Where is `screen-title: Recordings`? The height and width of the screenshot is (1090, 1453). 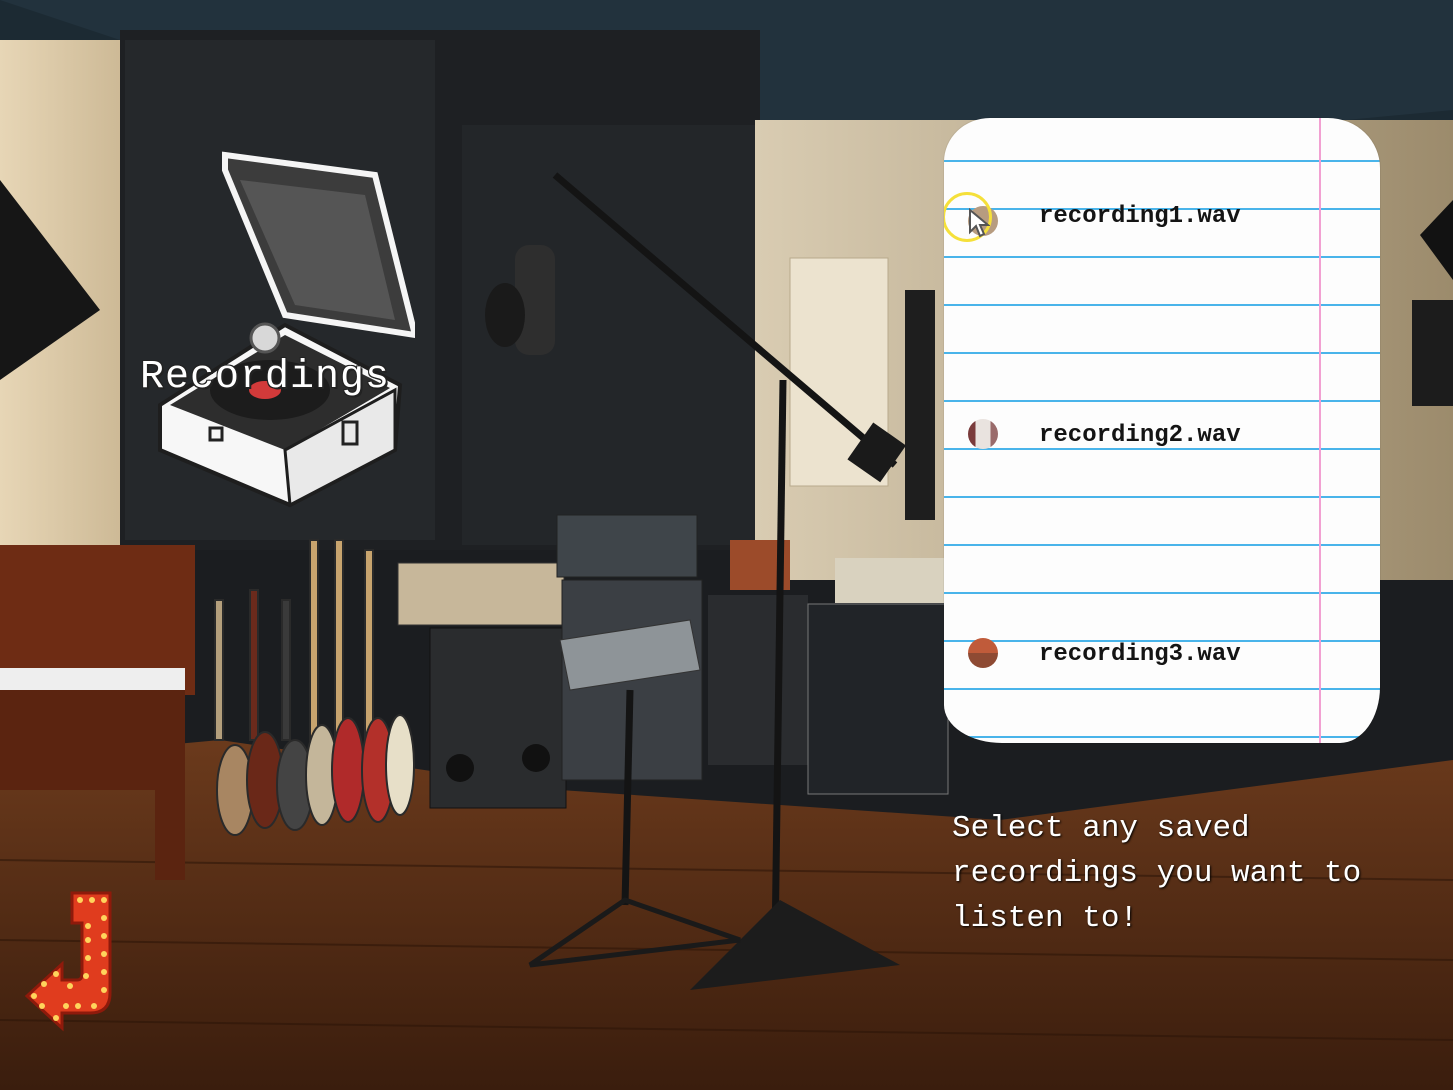
screen-title: Recordings is located at coordinates (265, 377).